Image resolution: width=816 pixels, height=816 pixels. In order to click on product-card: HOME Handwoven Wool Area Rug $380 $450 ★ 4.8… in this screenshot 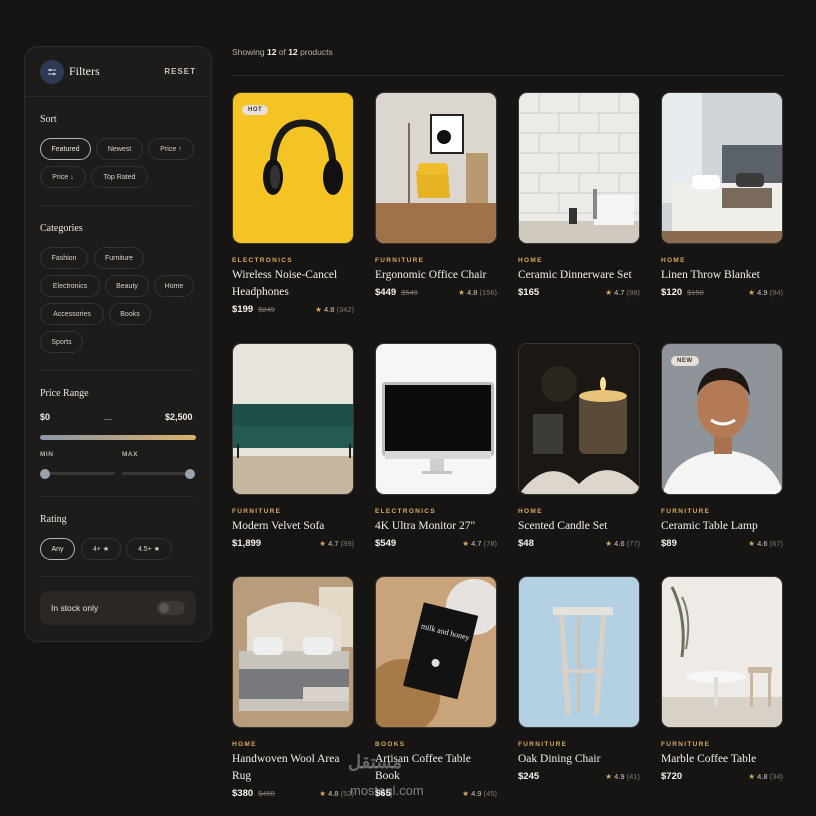, I will do `click(293, 687)`.